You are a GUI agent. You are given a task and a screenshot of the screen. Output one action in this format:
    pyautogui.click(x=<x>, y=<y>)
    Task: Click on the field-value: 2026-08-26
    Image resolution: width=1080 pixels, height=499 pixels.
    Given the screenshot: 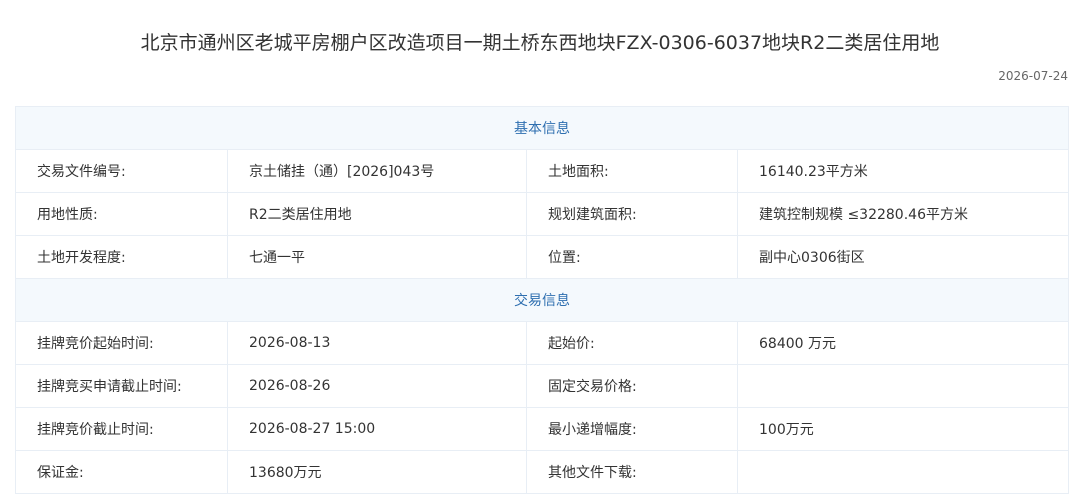 What is the action you would take?
    pyautogui.click(x=377, y=386)
    